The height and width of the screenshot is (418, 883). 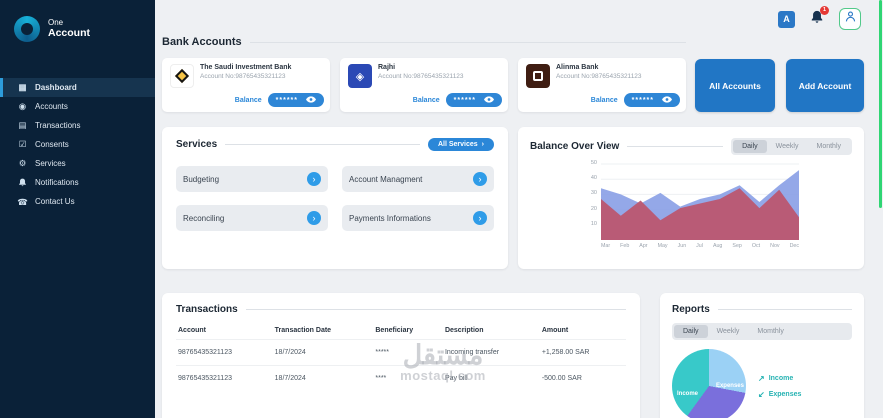 I want to click on tab-monthly: Monthly, so click(x=828, y=146).